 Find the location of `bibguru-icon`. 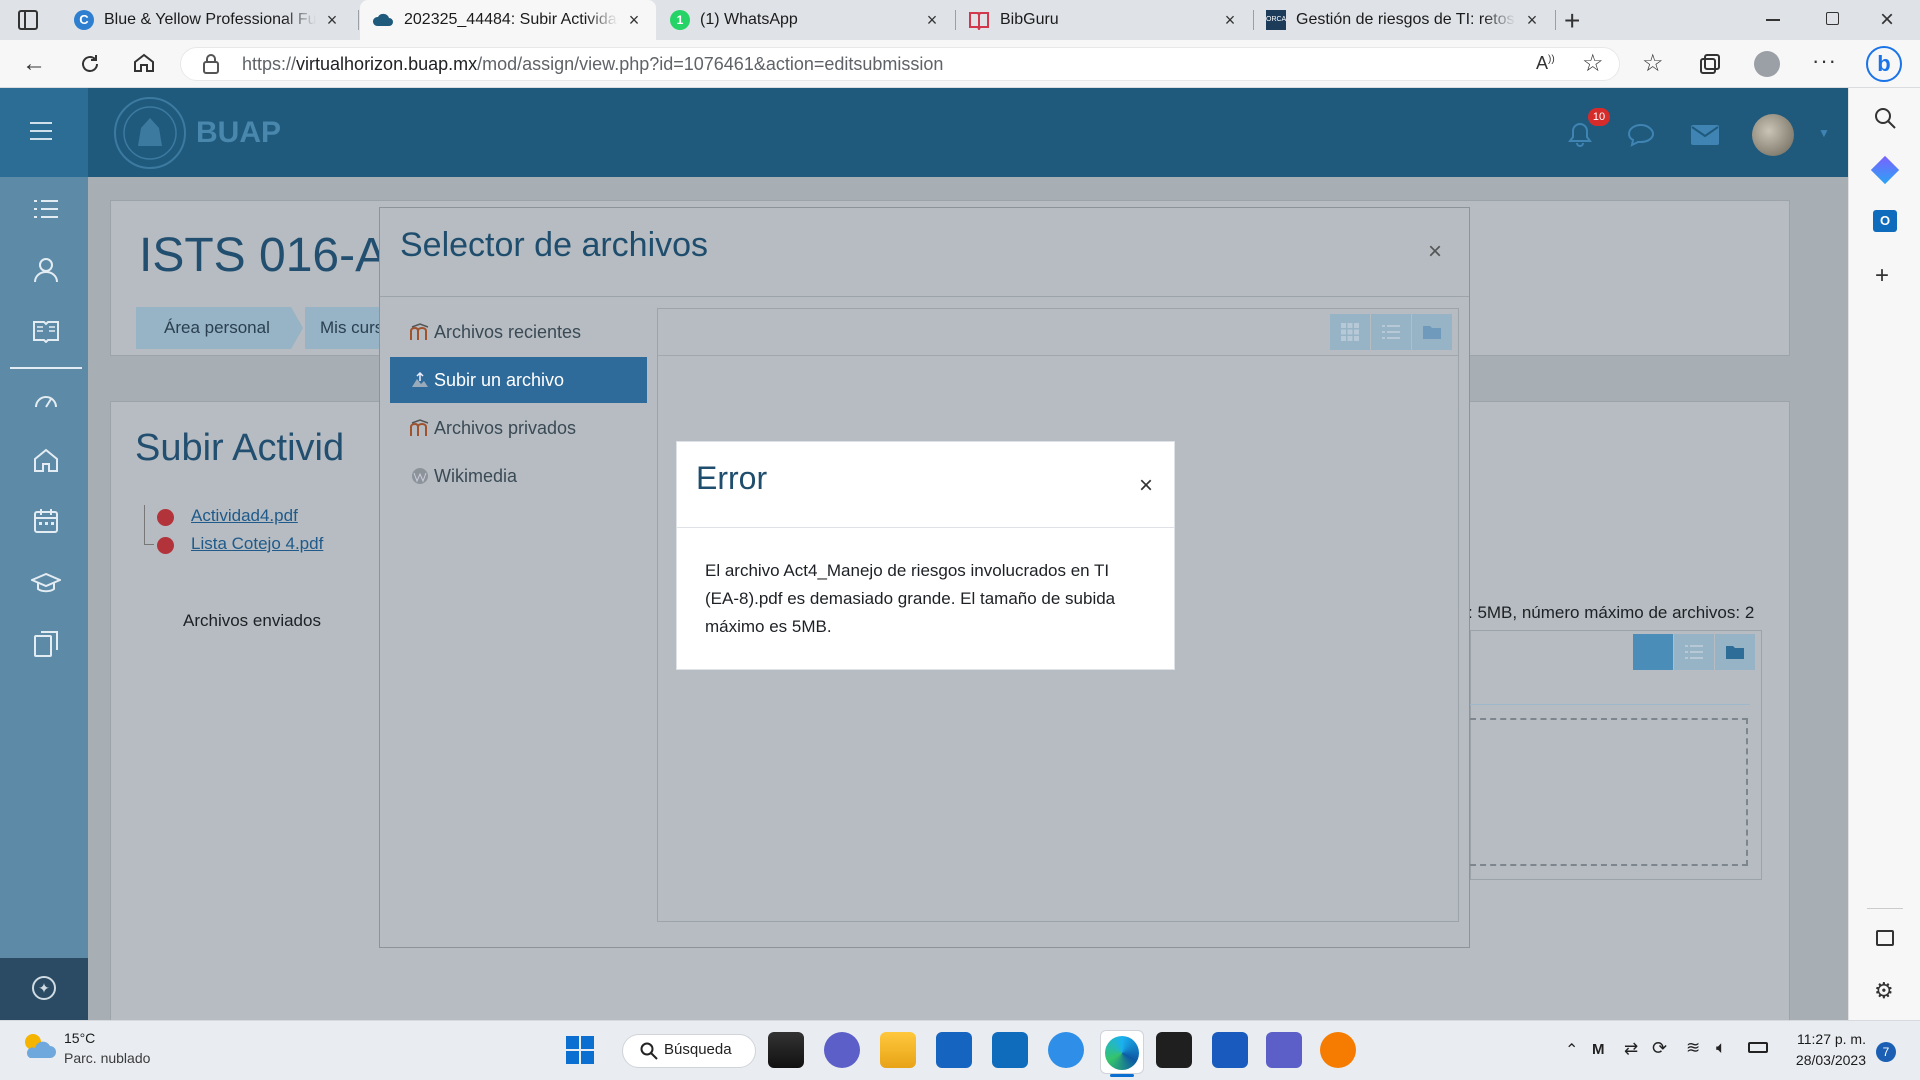

bibguru-icon is located at coordinates (979, 21).